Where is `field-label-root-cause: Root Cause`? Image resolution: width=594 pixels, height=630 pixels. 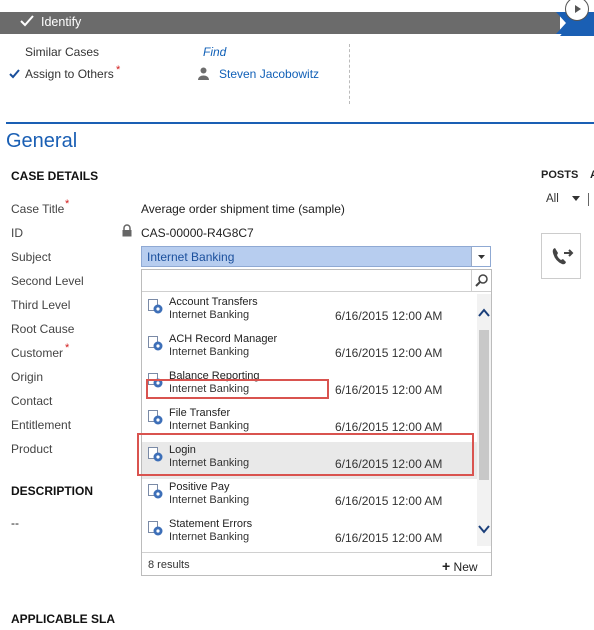
field-label-root-cause: Root Cause is located at coordinates (43, 329).